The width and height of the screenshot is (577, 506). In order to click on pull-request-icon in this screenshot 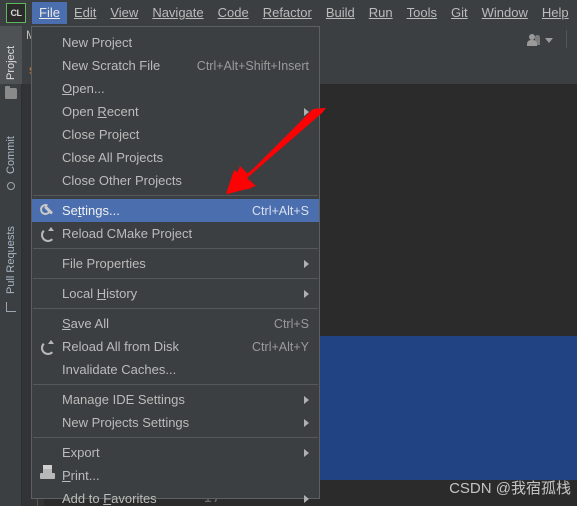, I will do `click(11, 307)`.